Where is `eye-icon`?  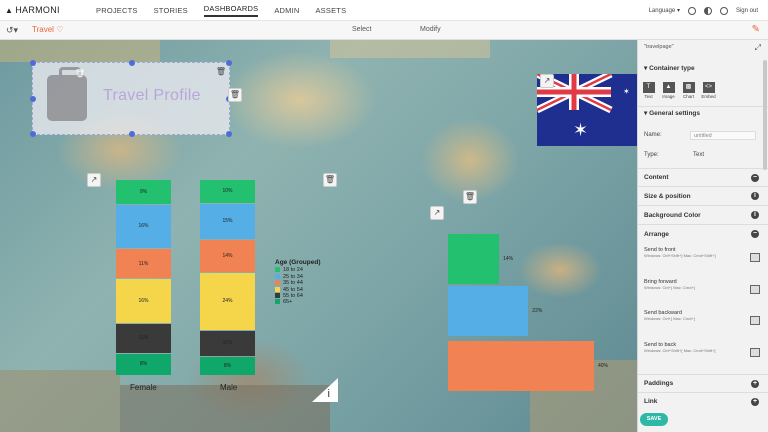 eye-icon is located at coordinates (691, 10).